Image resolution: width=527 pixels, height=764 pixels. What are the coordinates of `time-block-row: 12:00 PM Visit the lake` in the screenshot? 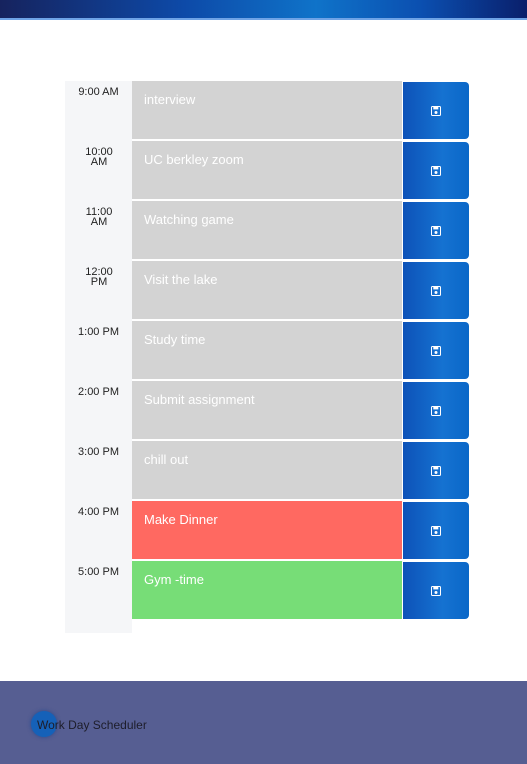 It's located at (267, 291).